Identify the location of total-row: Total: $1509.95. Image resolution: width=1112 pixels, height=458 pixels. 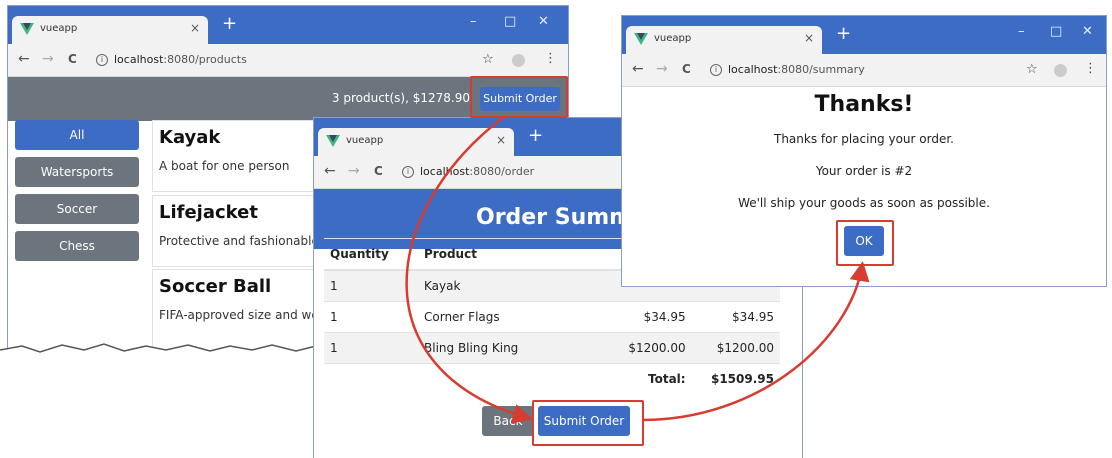
(552, 378).